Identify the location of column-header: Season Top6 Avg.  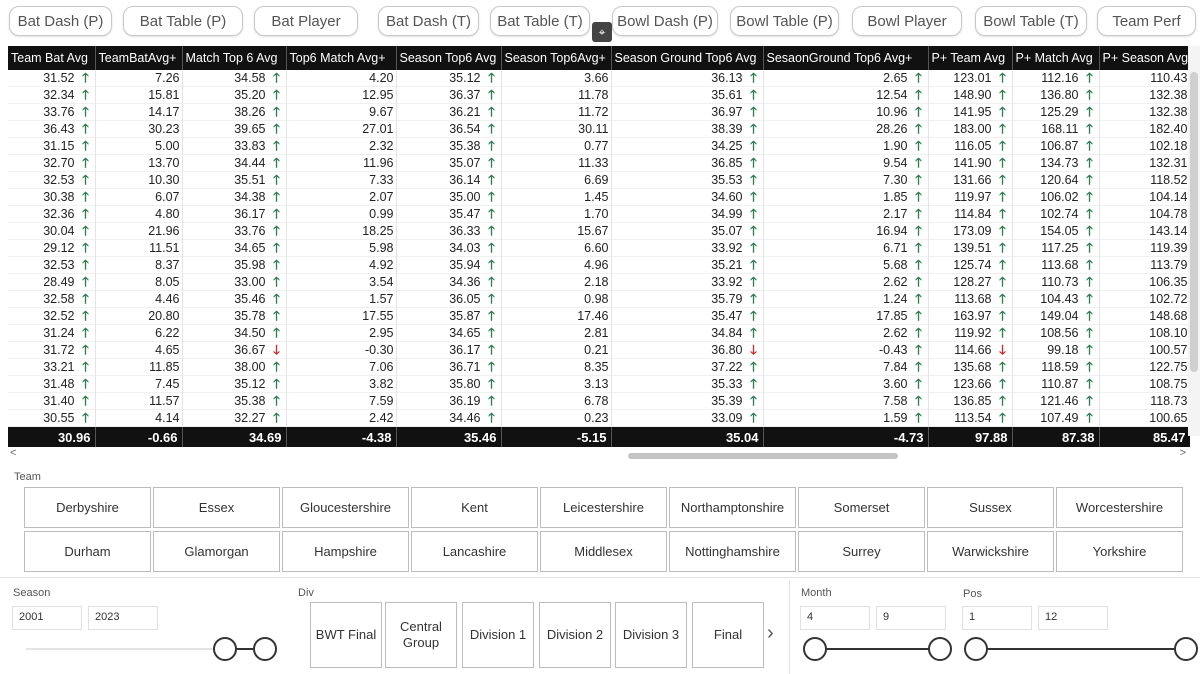
(449, 58).